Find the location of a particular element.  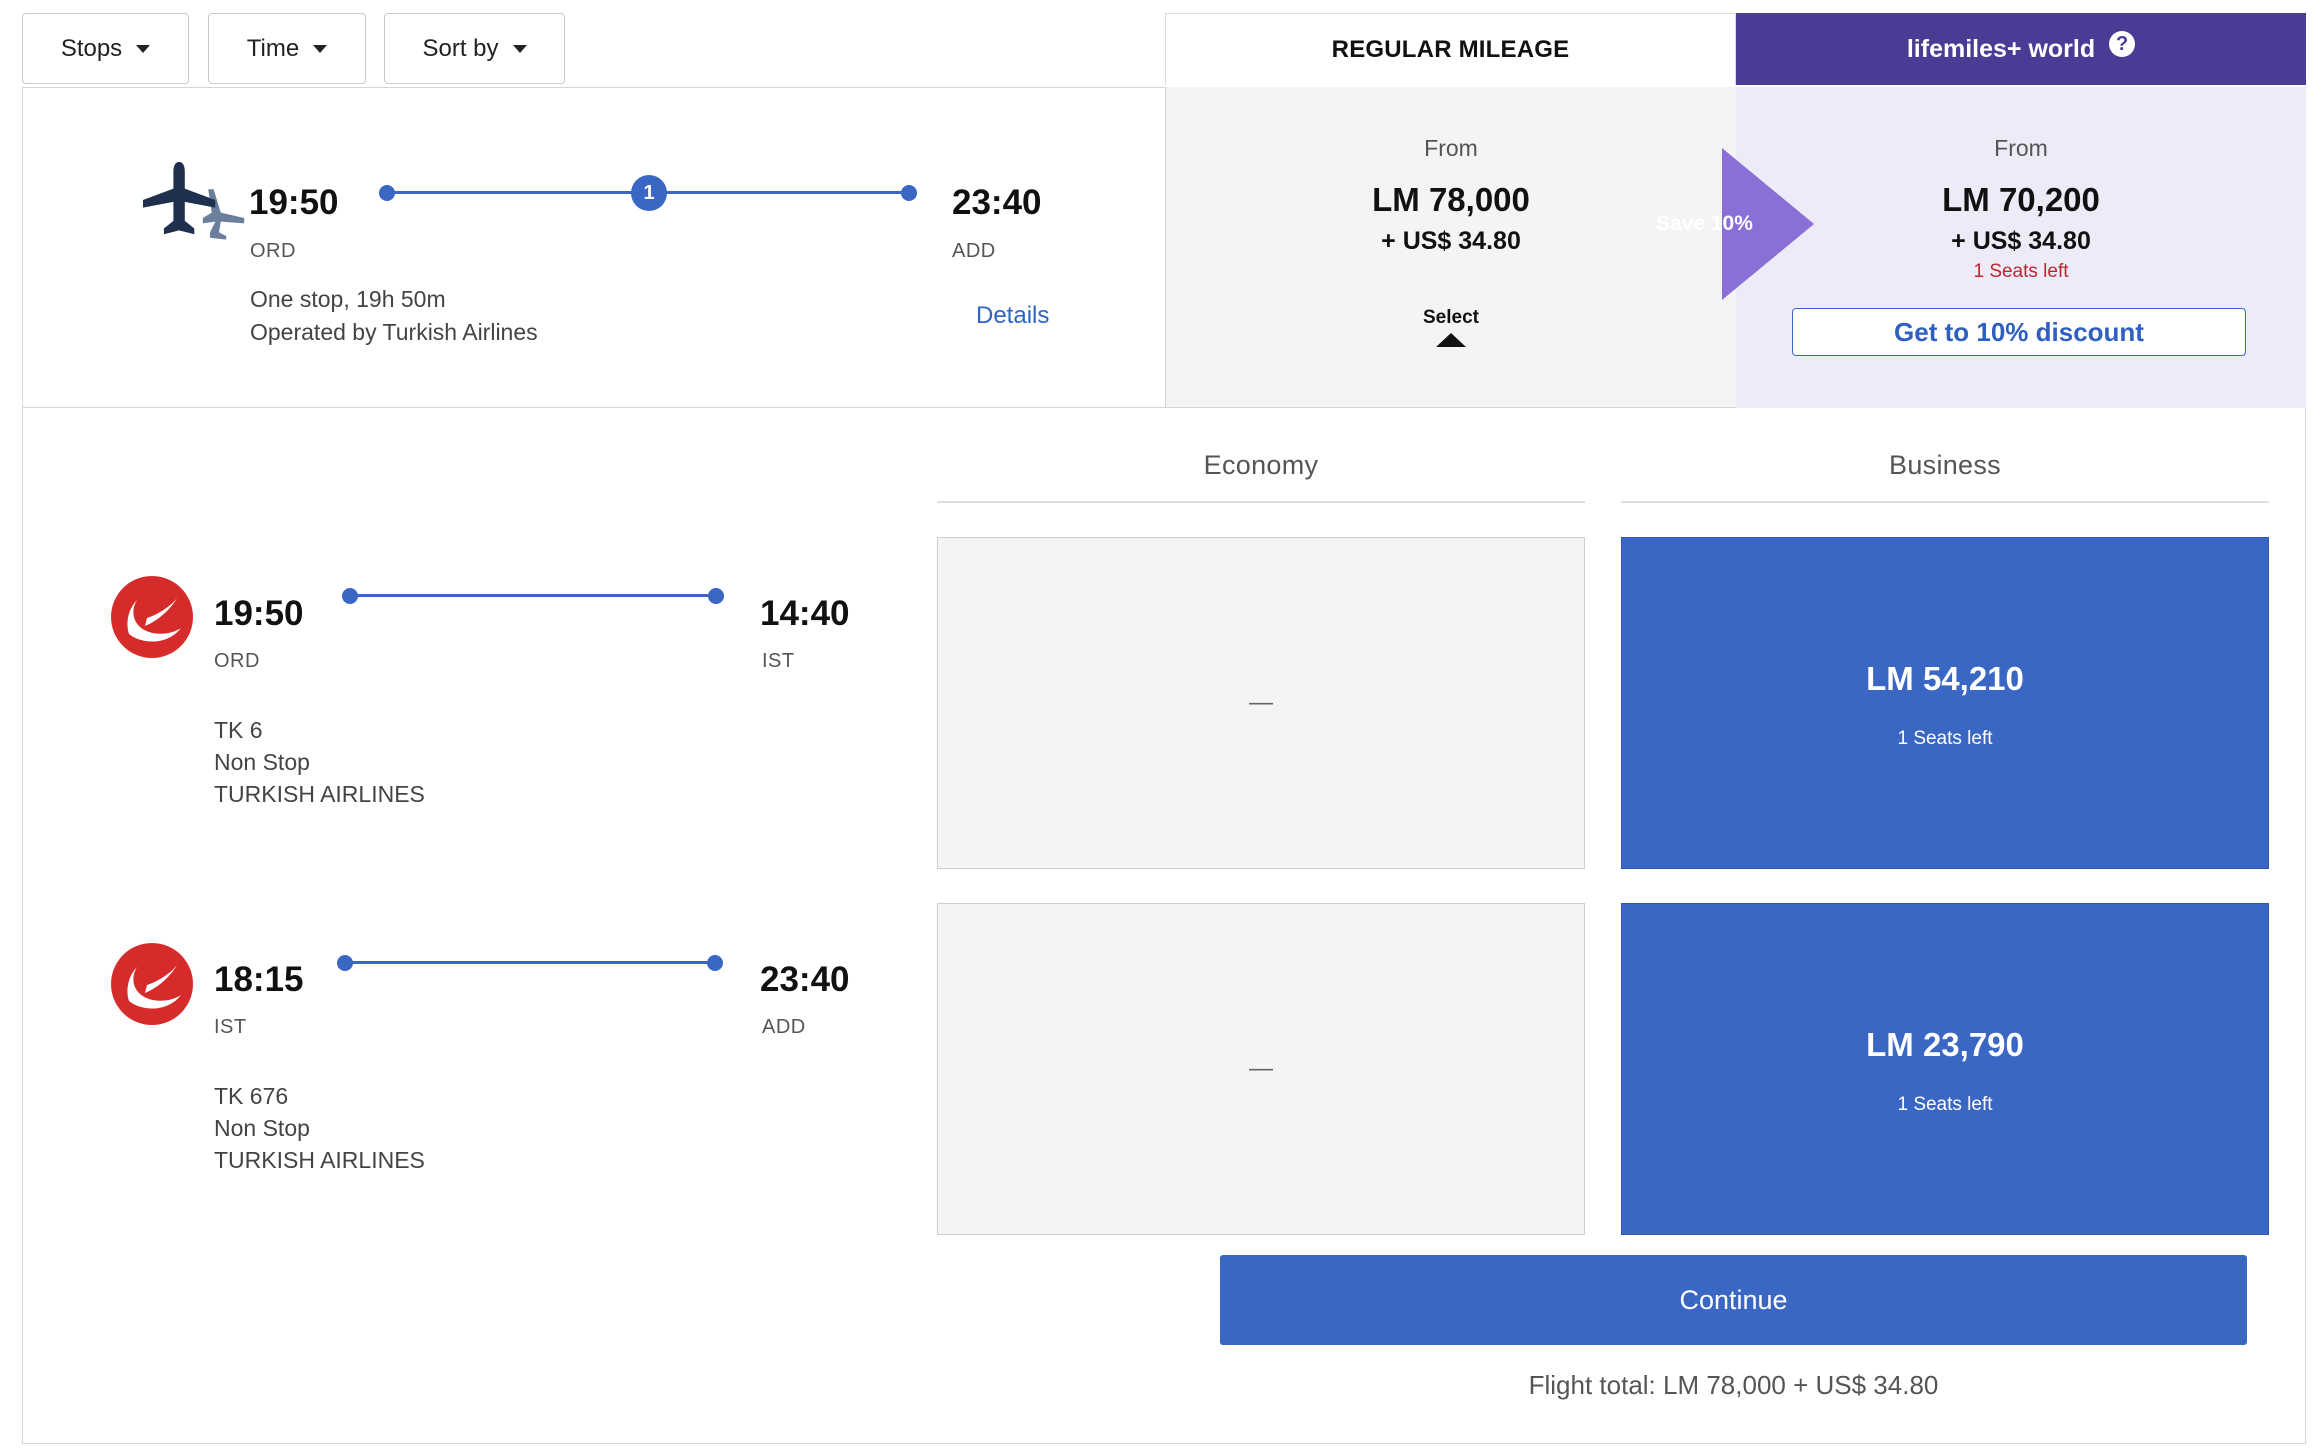

regular-from-label: From is located at coordinates (1451, 148).